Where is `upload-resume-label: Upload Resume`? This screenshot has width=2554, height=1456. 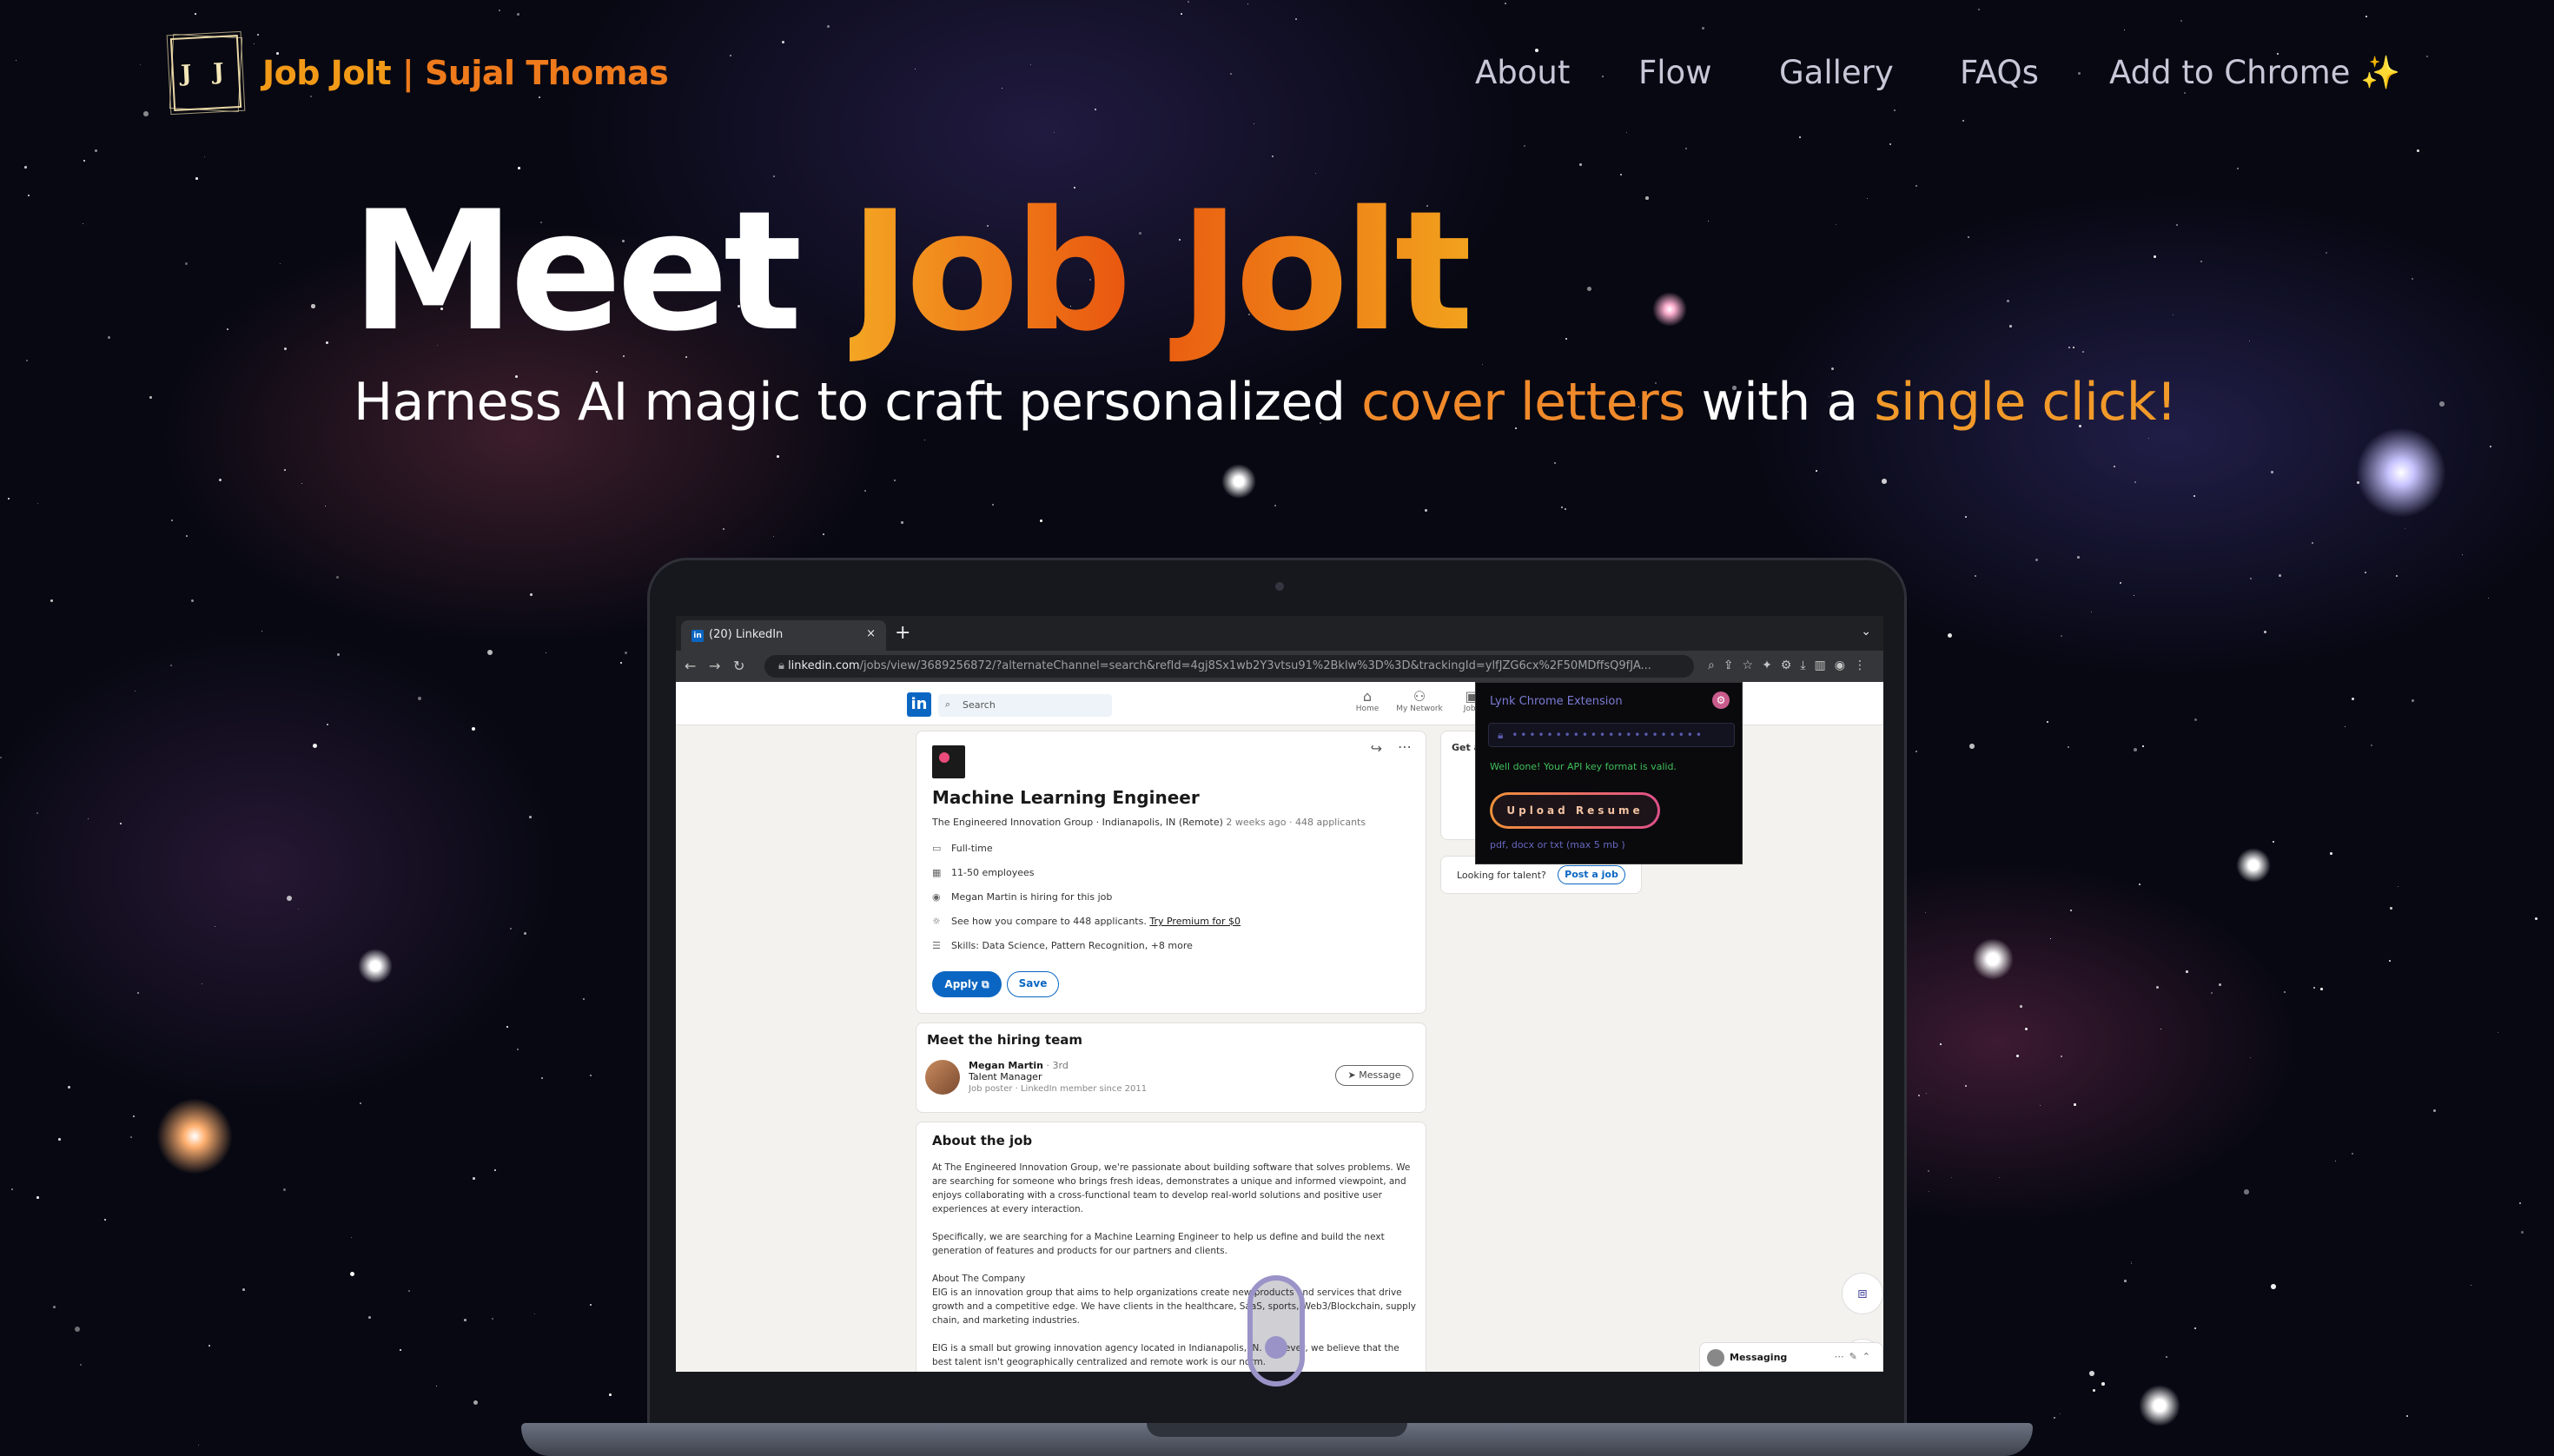 upload-resume-label: Upload Resume is located at coordinates (1575, 810).